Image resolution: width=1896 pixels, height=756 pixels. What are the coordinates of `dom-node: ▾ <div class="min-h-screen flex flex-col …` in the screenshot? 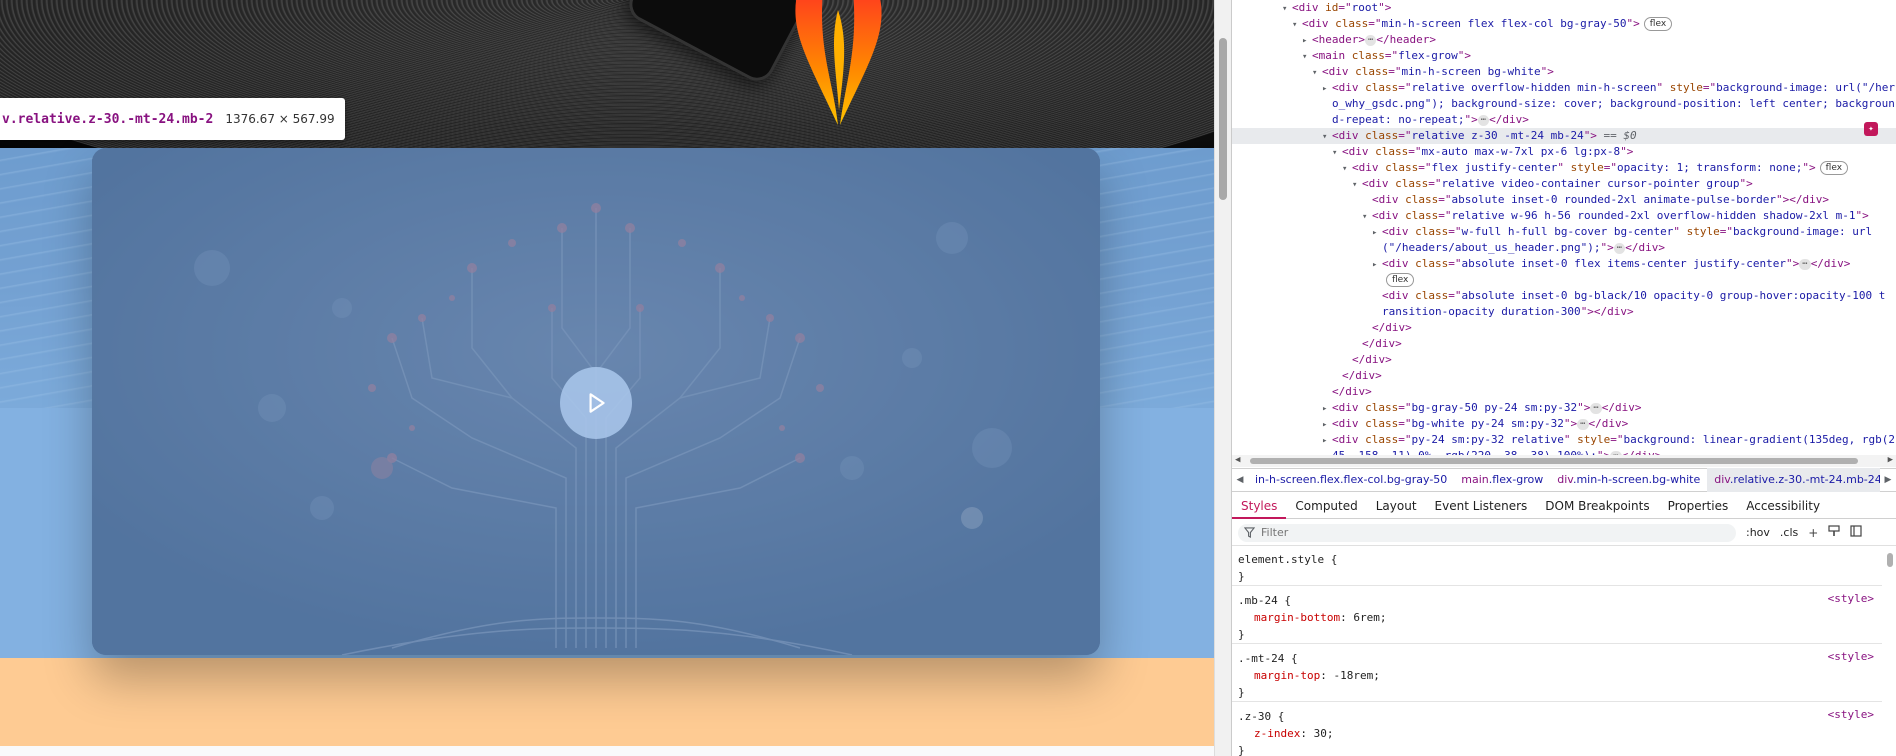 It's located at (1564, 24).